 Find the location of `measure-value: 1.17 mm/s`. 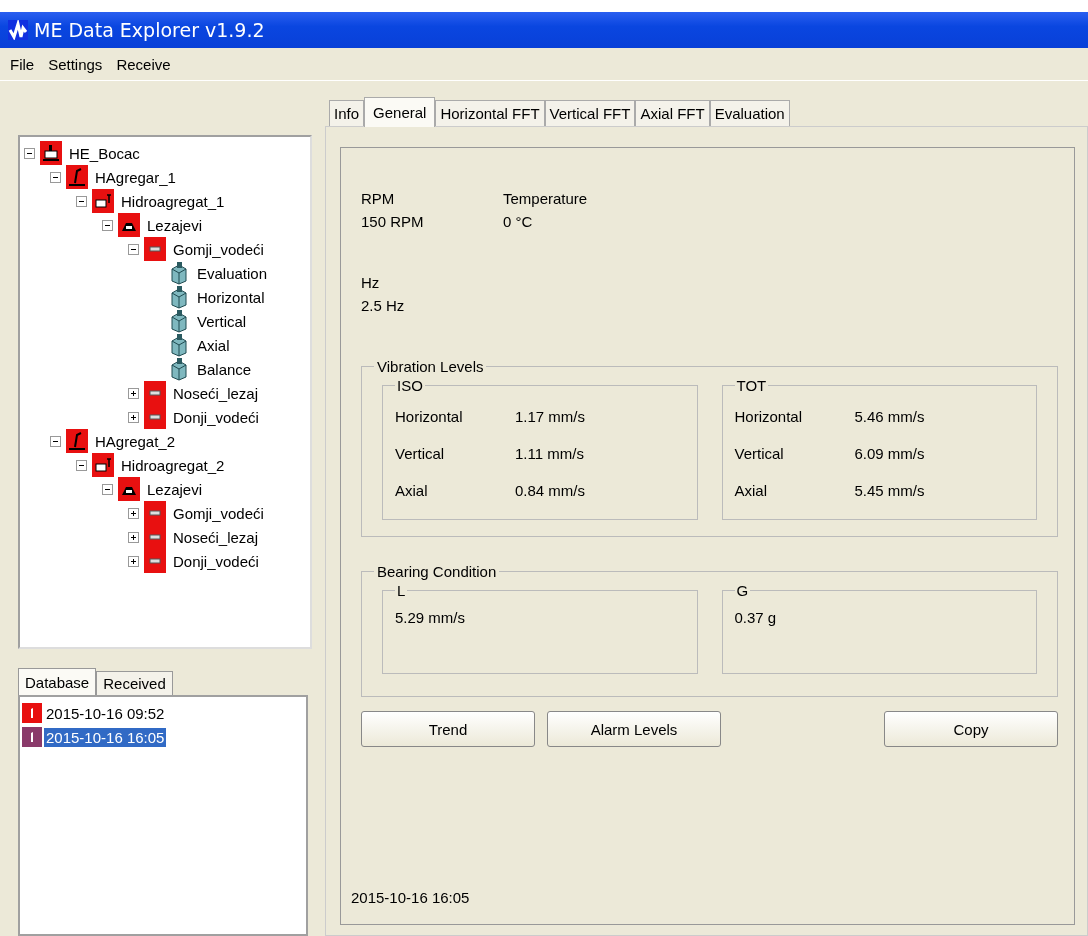

measure-value: 1.17 mm/s is located at coordinates (550, 416).